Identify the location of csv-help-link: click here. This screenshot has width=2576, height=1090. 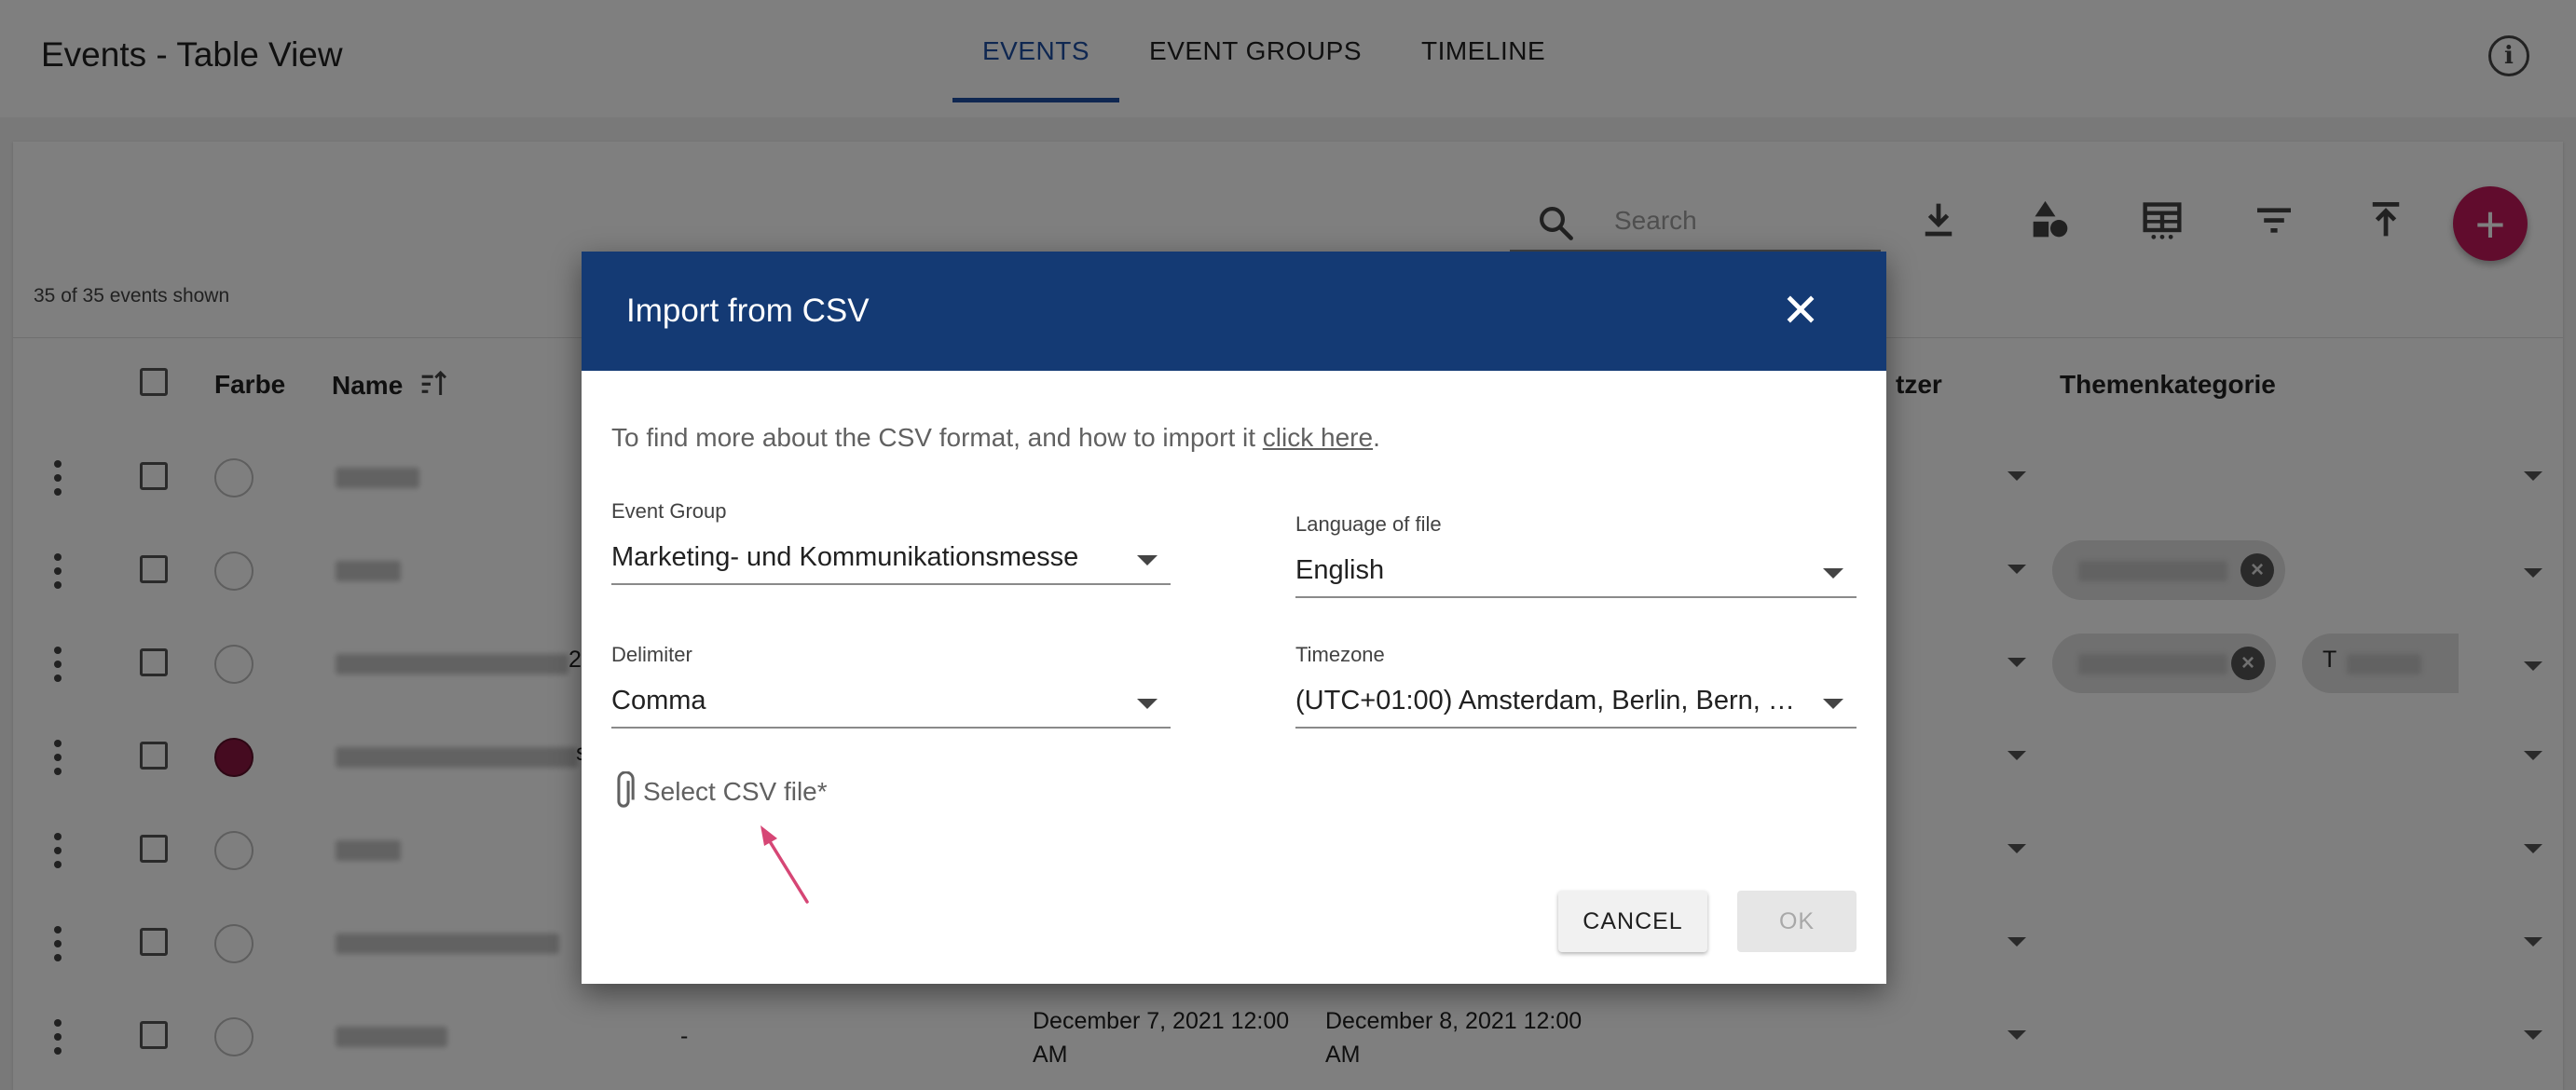
(1318, 437).